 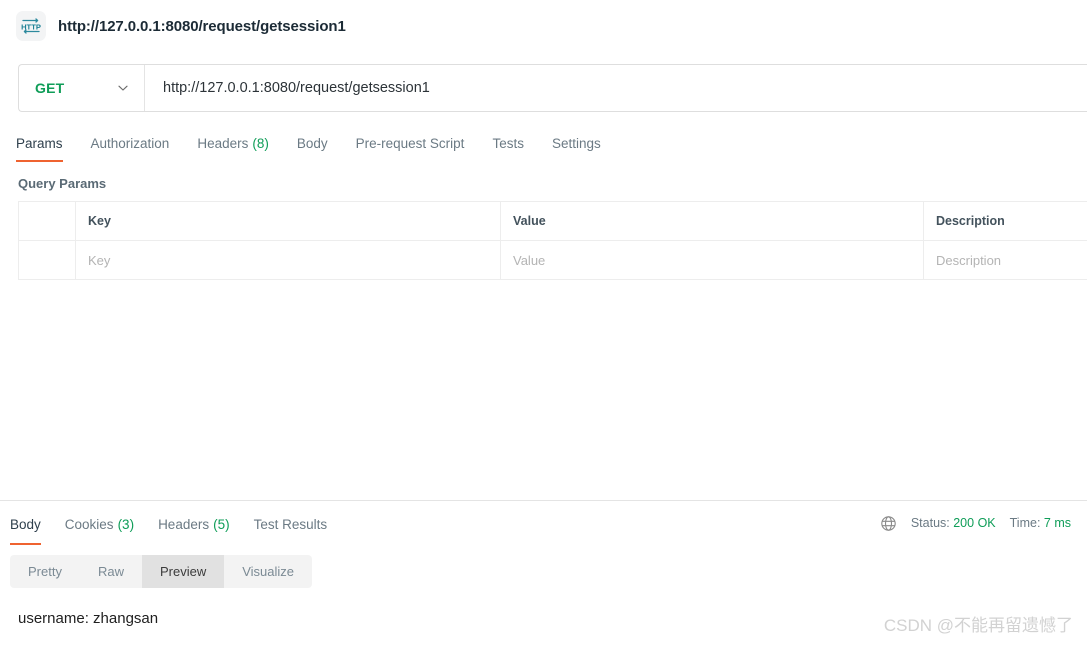 What do you see at coordinates (39, 143) in the screenshot?
I see `tab-params-label: Params` at bounding box center [39, 143].